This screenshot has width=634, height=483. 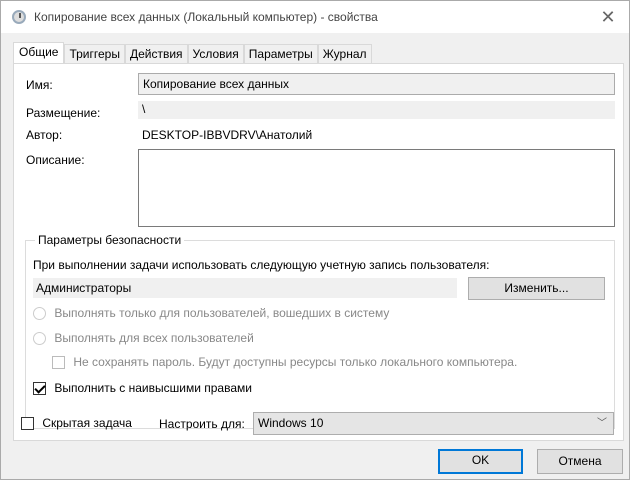 What do you see at coordinates (94, 54) in the screenshot?
I see `tab-triggers: Триггеры` at bounding box center [94, 54].